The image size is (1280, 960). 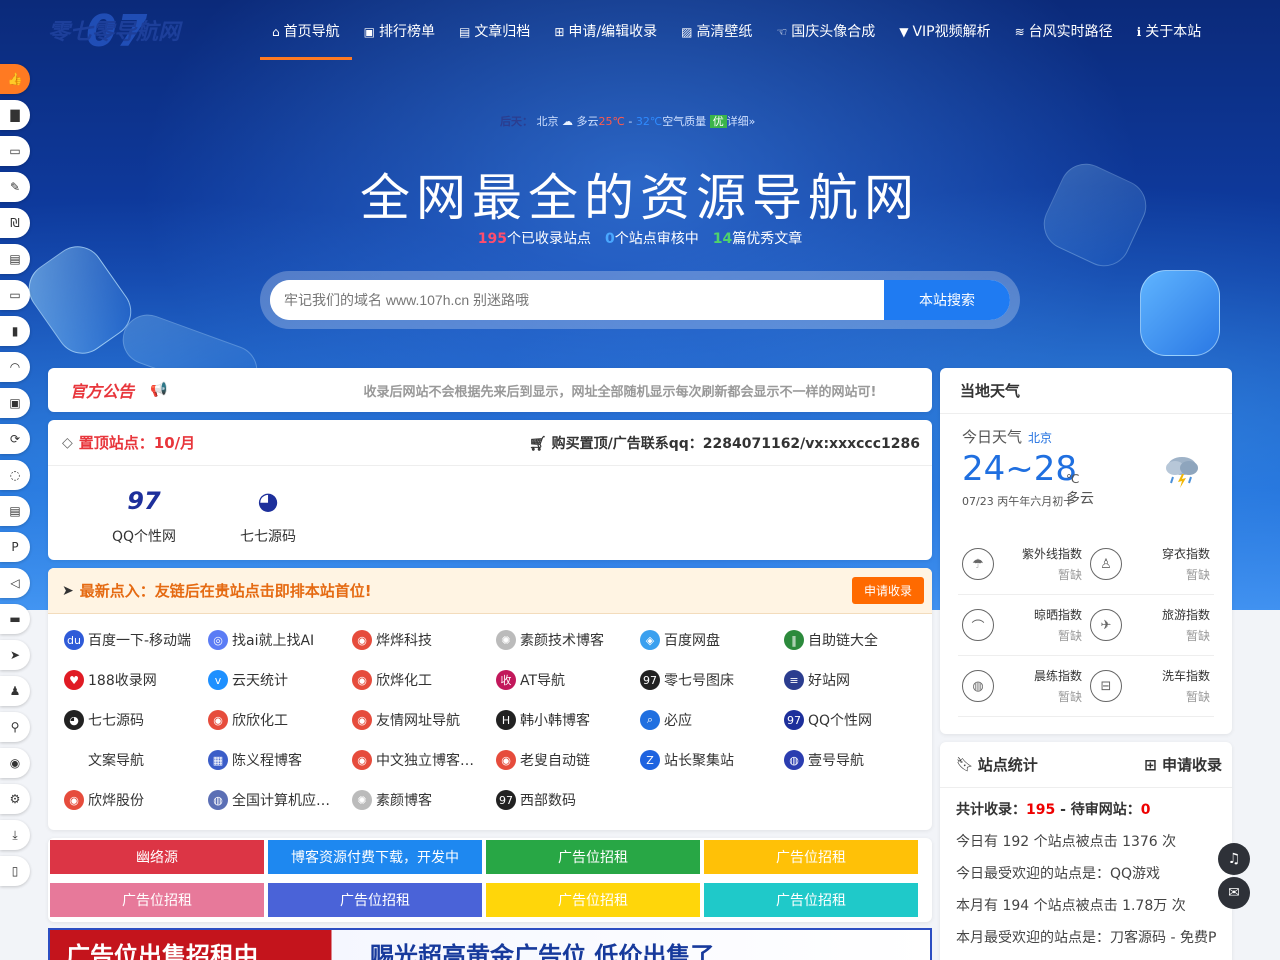 I want to click on feed-icon: ◠, so click(x=15, y=367).